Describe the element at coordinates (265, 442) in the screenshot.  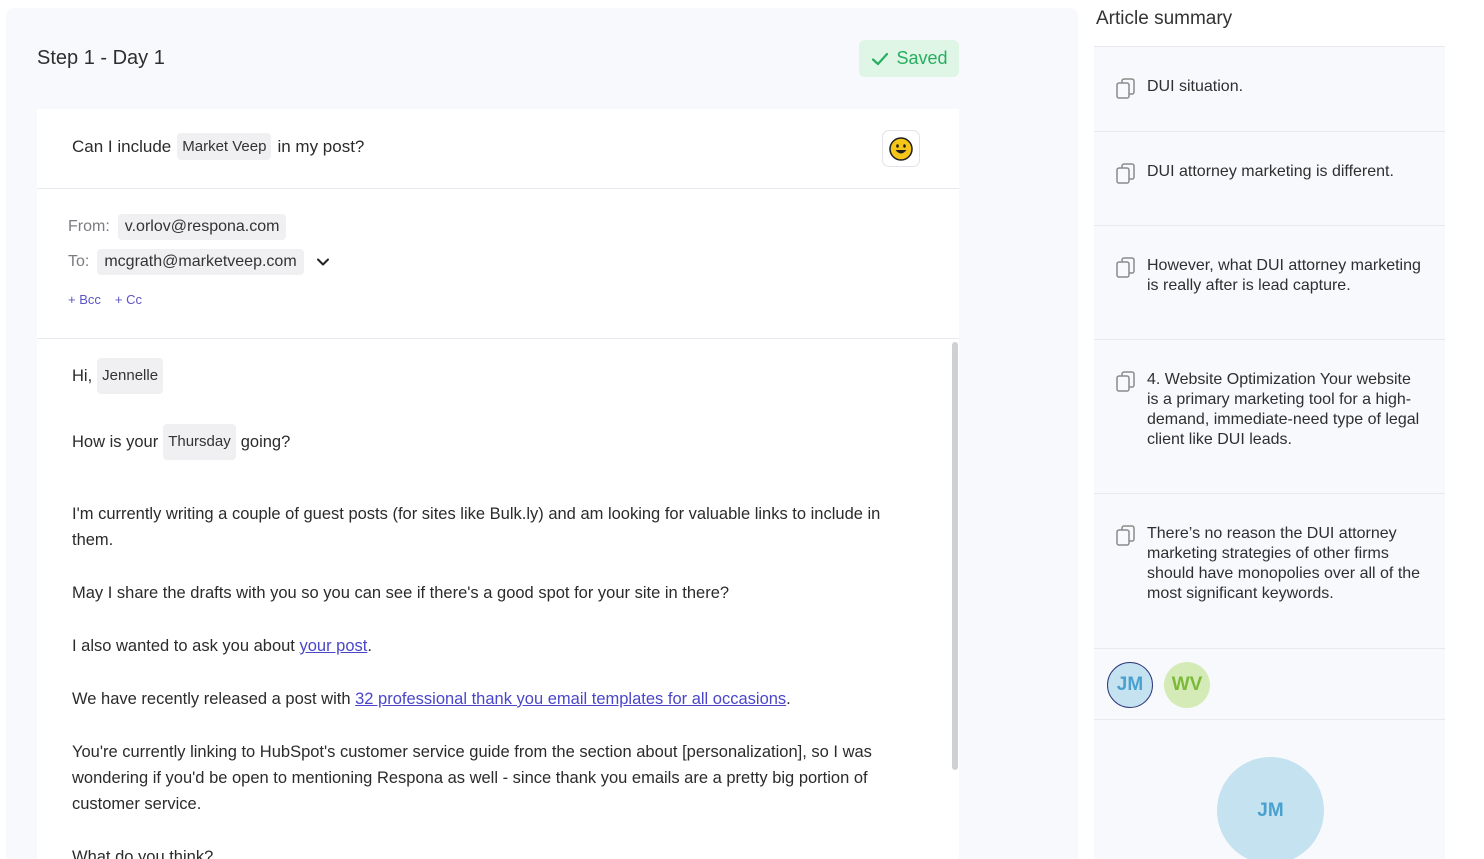
I see `weekday-suffix: going?` at that location.